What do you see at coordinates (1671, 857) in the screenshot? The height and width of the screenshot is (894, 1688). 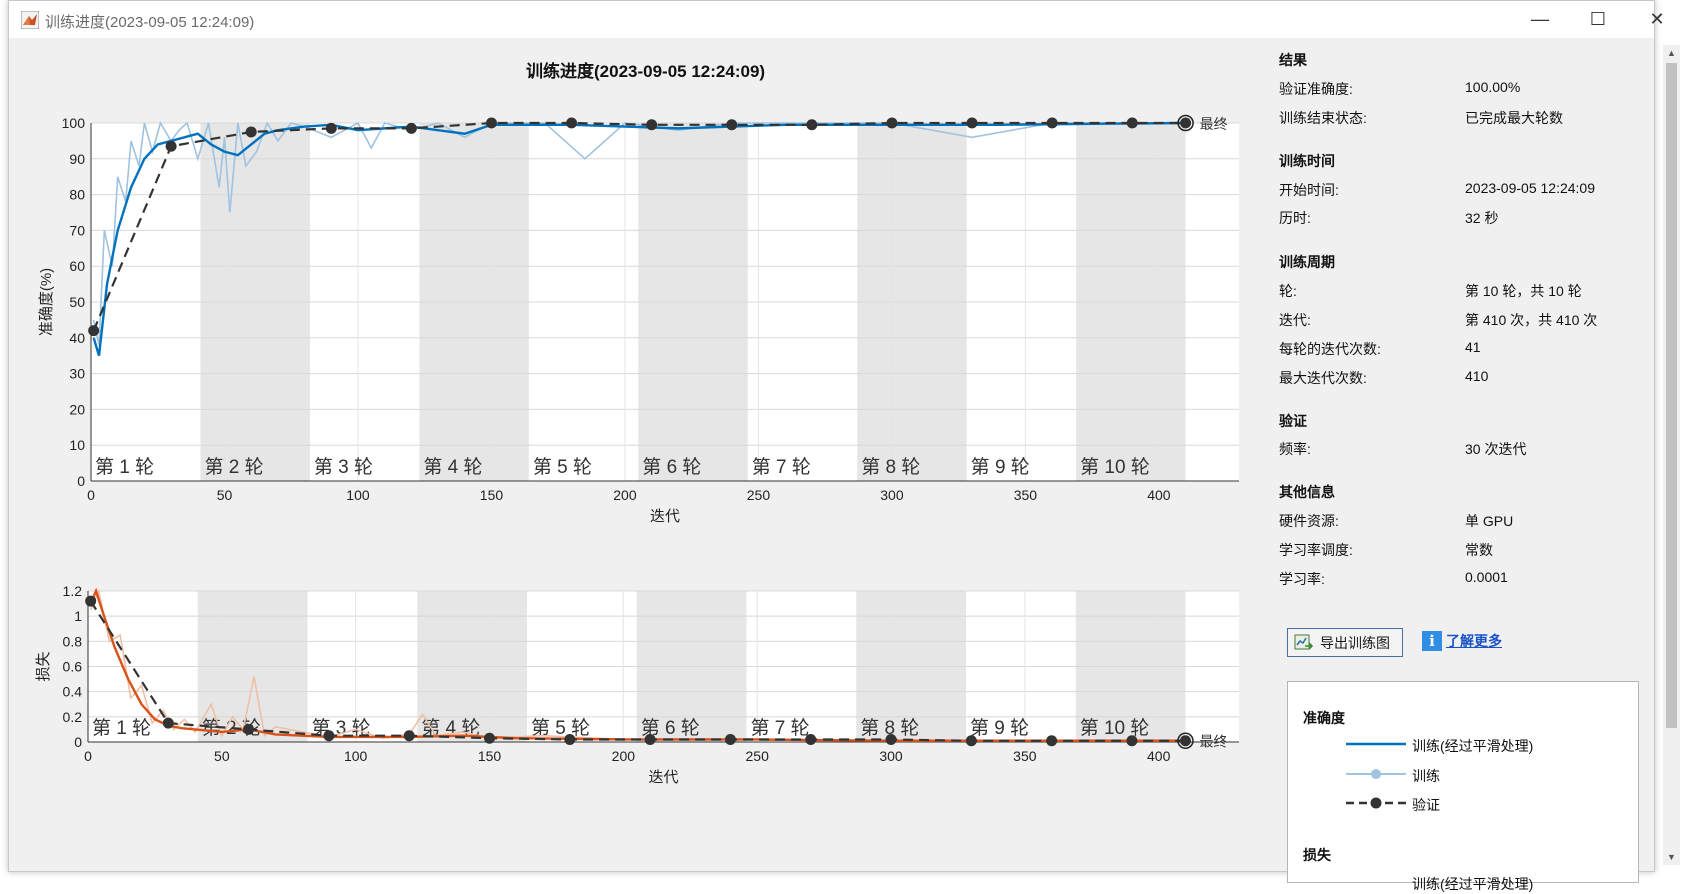 I see `scroll-down-icon: ▼` at bounding box center [1671, 857].